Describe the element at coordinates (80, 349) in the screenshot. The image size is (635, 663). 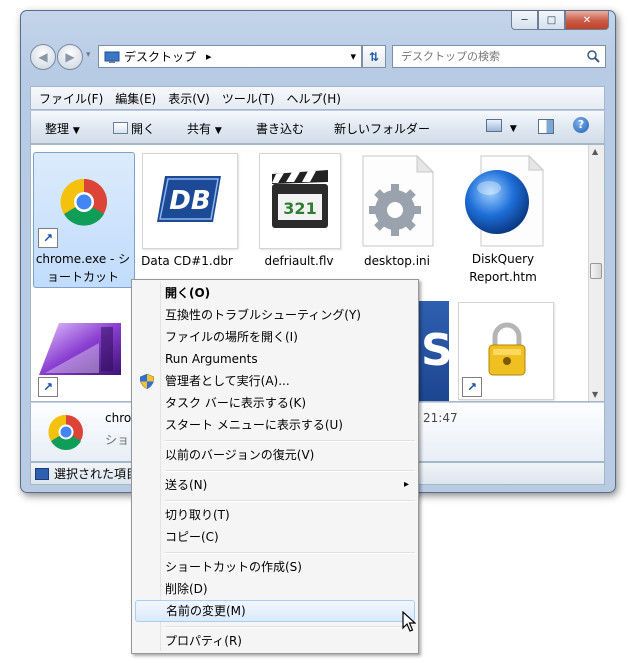
I see `video-app-icon` at that location.